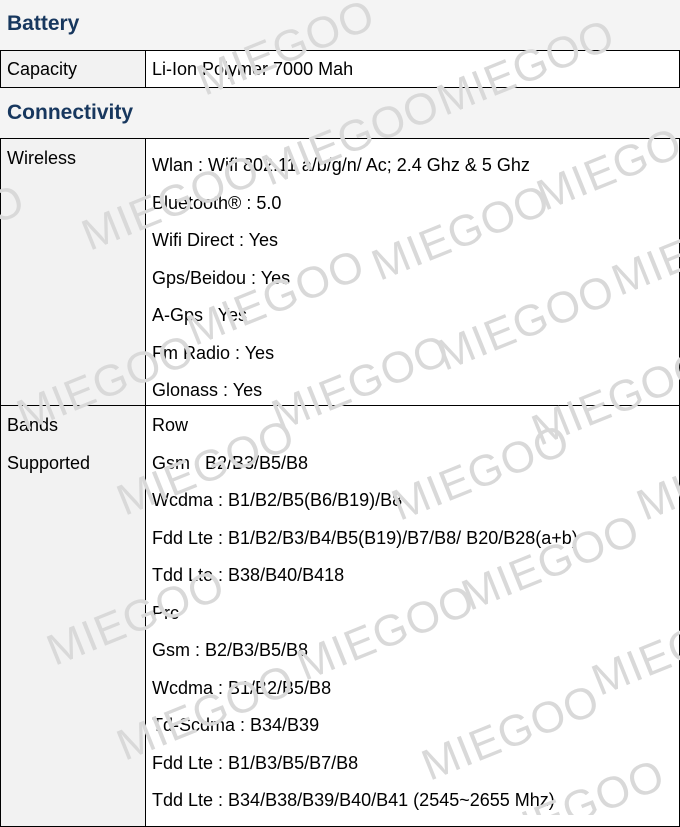 This screenshot has height=827, width=680. Describe the element at coordinates (73, 616) in the screenshot. I see `bands-label-cell: Bands Supported` at that location.